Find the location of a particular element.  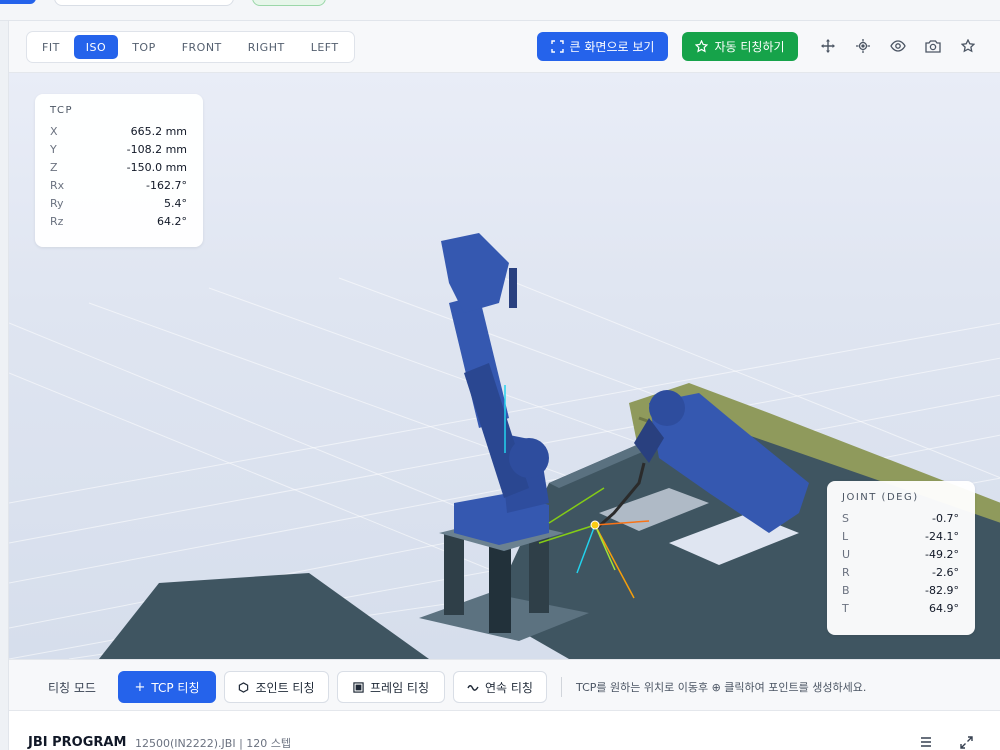

top-primary-button is located at coordinates (18, 2).